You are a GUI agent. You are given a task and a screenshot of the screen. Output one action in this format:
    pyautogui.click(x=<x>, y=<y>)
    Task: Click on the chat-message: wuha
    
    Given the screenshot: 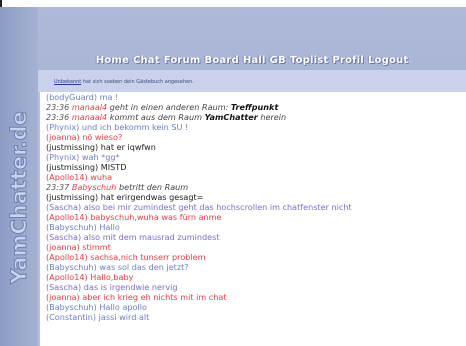 What is the action you would take?
    pyautogui.click(x=101, y=177)
    